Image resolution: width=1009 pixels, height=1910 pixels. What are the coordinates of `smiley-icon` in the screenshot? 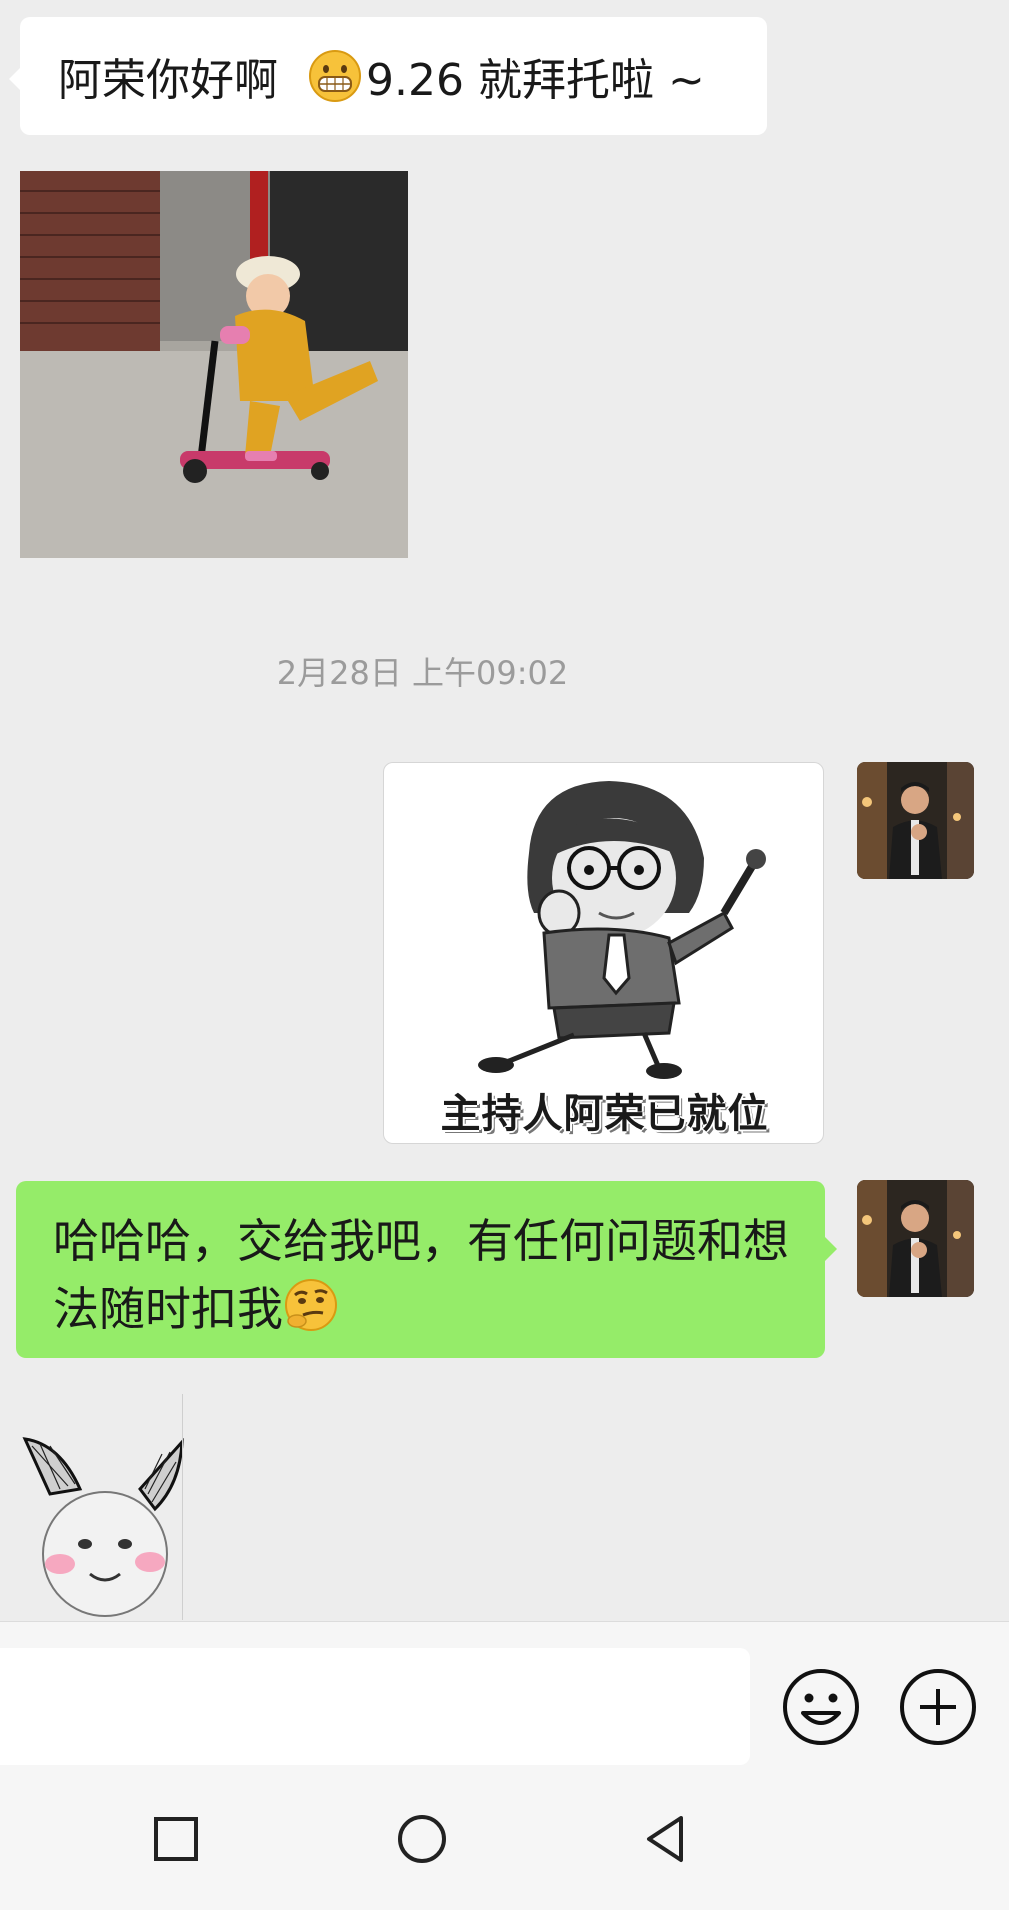 It's located at (821, 1707).